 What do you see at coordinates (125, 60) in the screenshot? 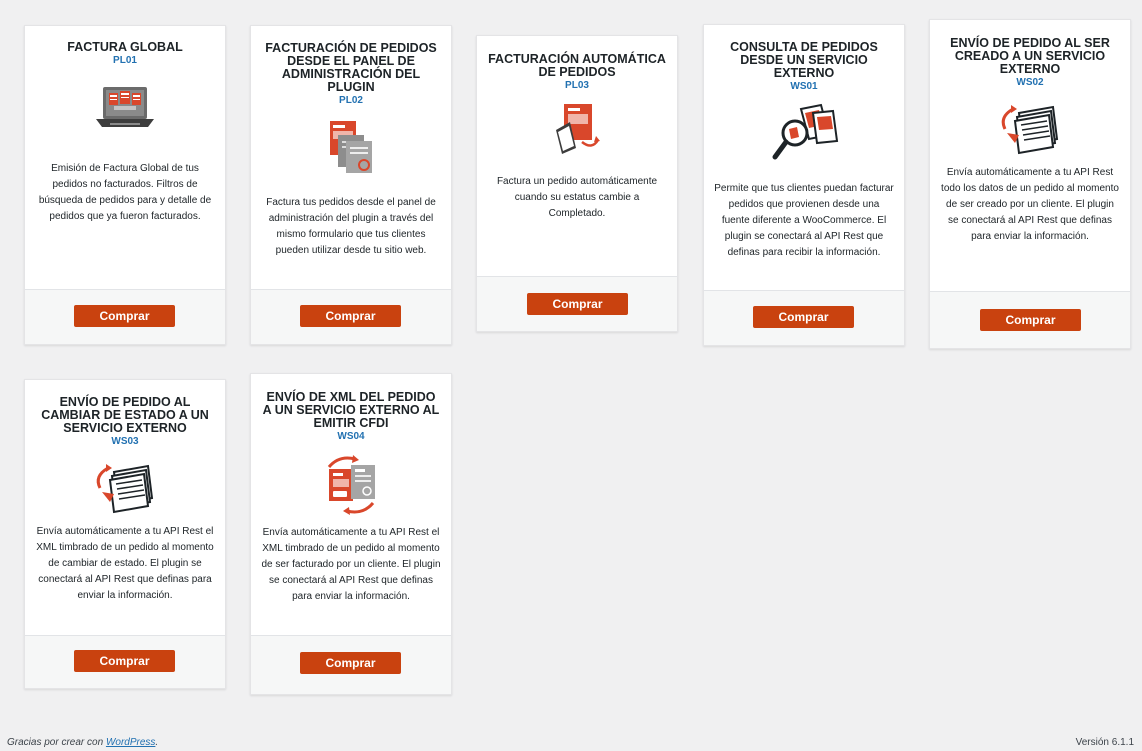
I see `card-code: PL01` at bounding box center [125, 60].